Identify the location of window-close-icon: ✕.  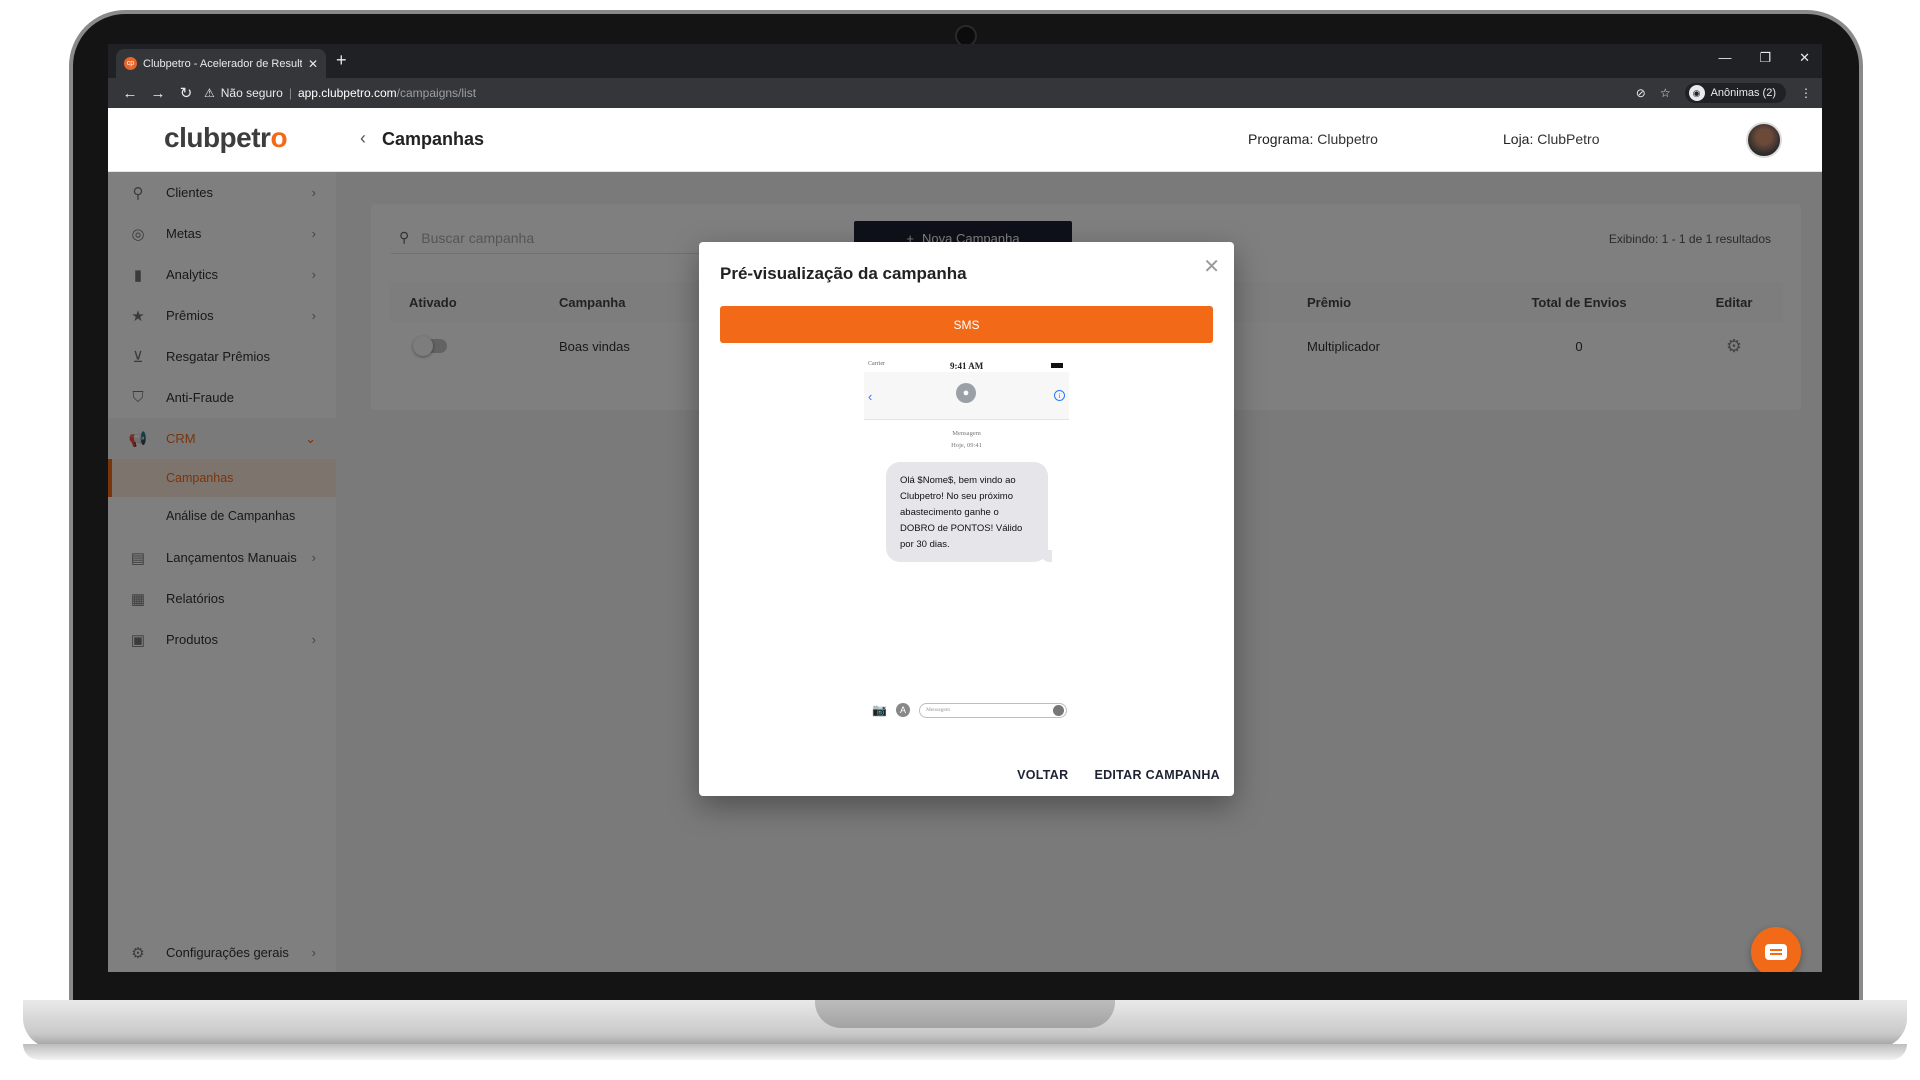
(1804, 58).